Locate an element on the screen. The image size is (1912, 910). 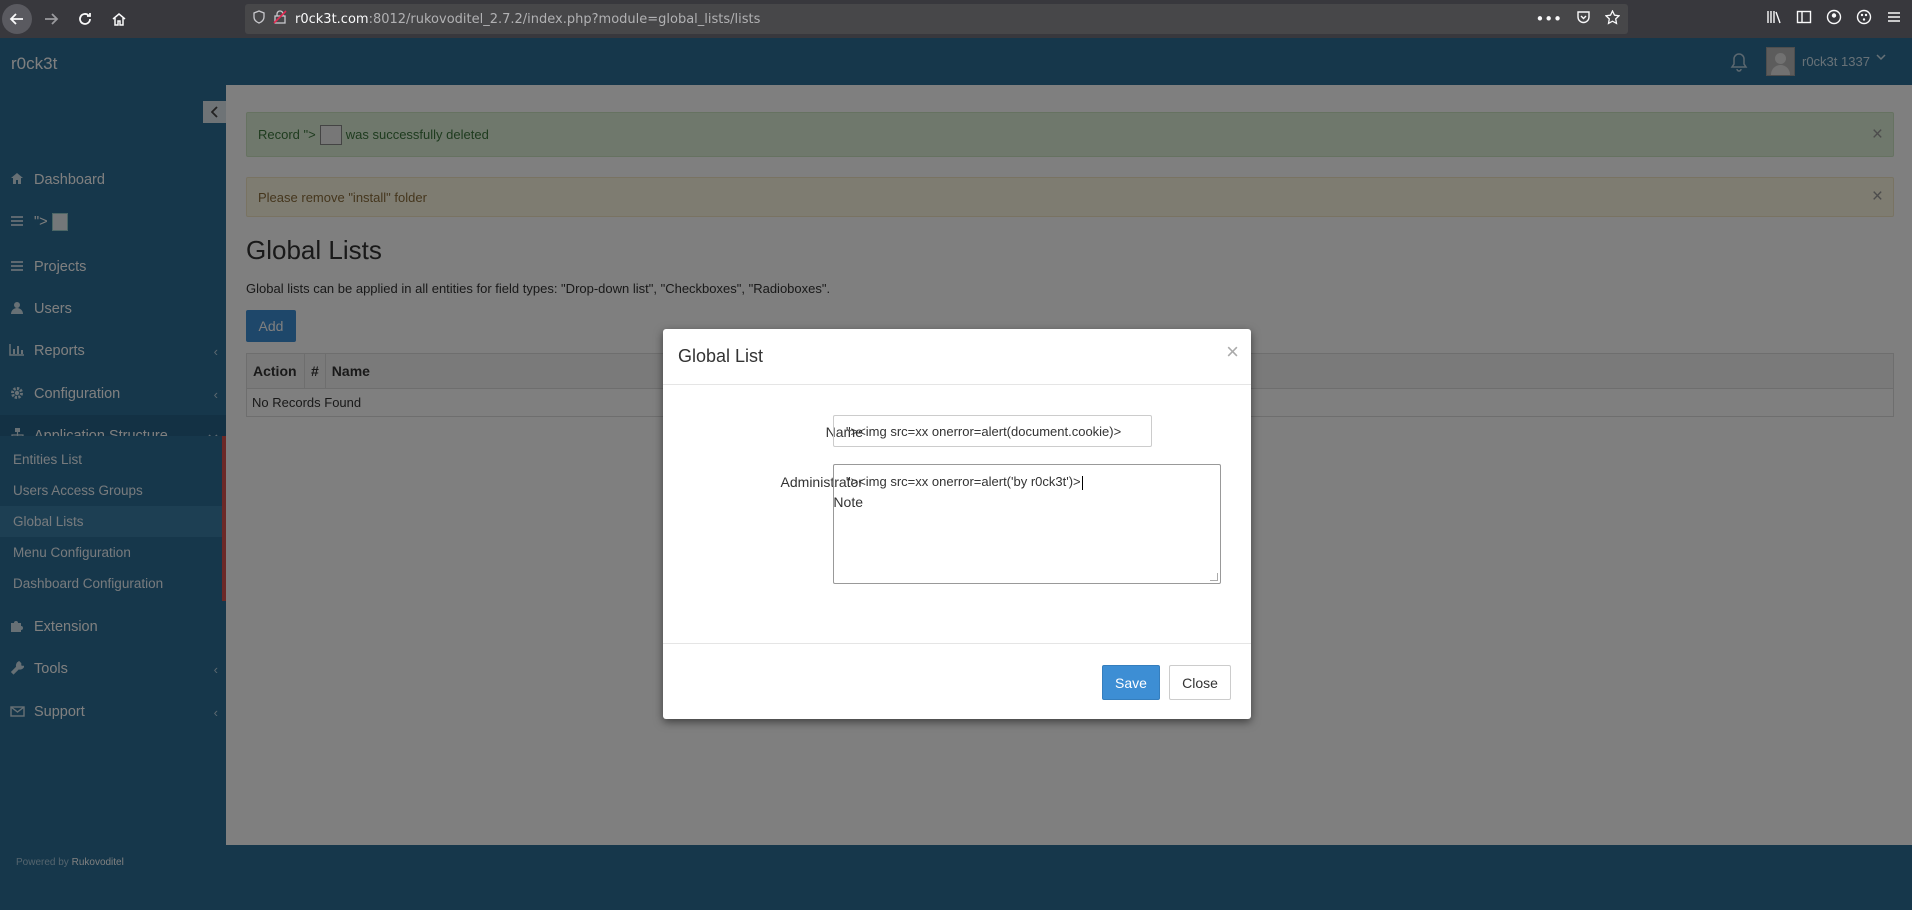
reload-button is located at coordinates (85, 19).